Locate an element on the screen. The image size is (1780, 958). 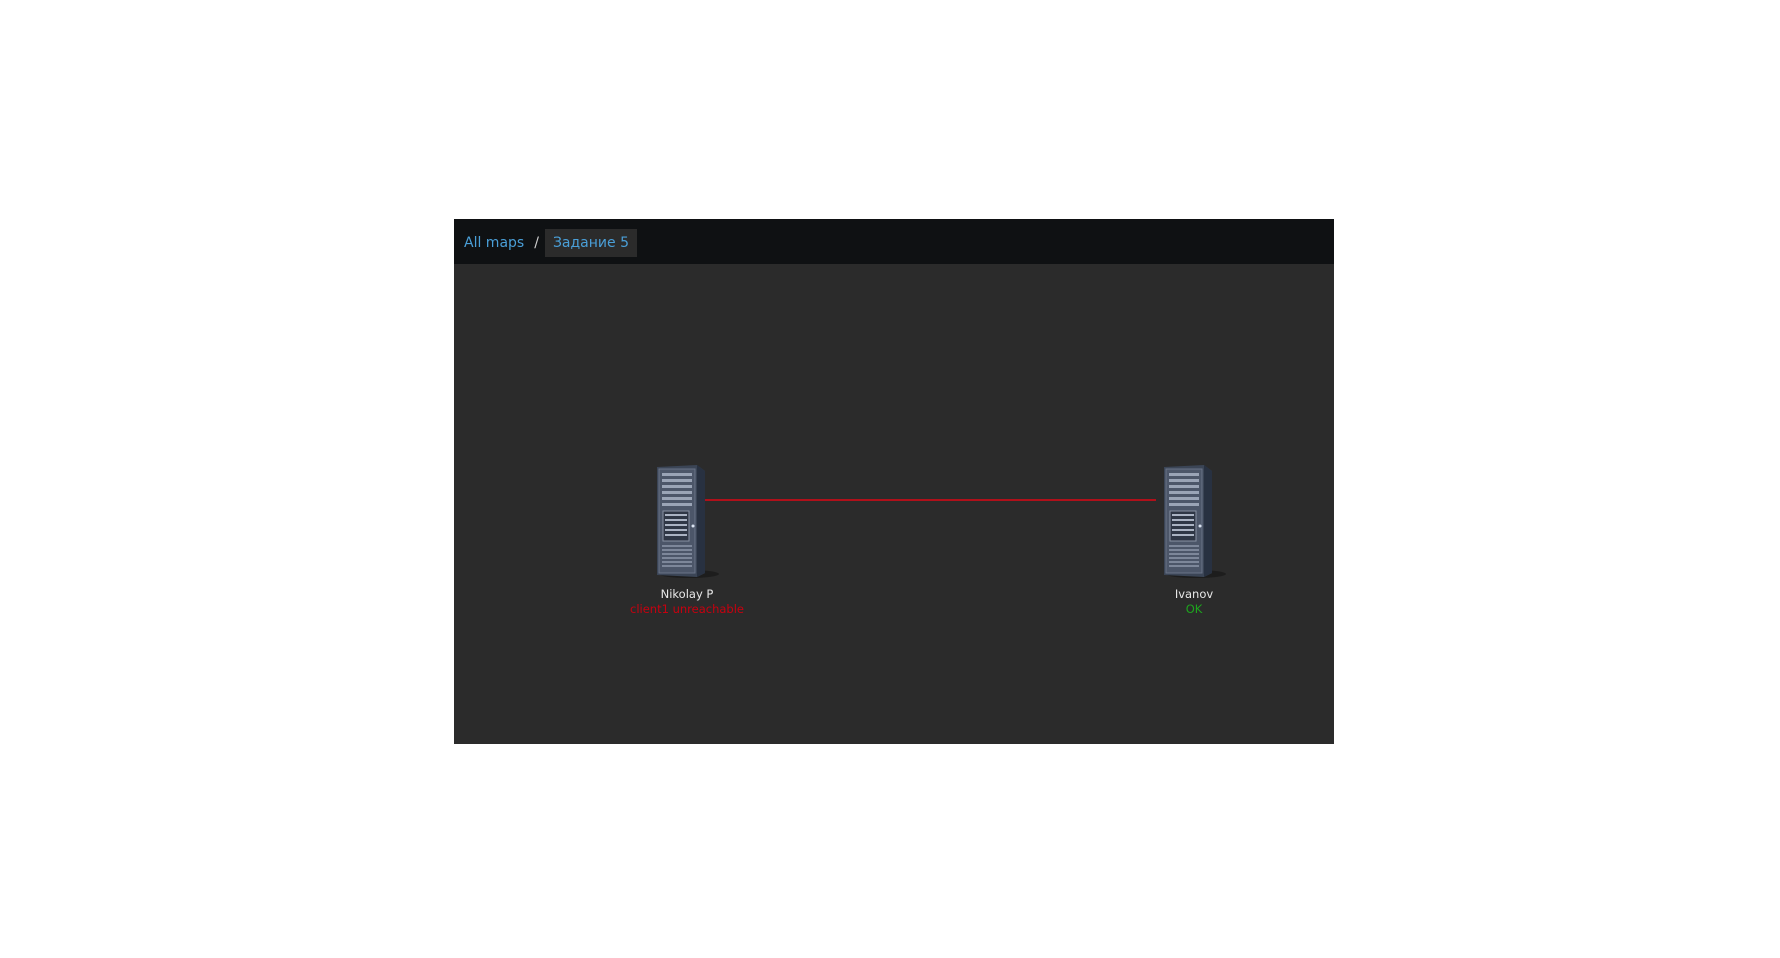
host-nikolay-p: Nikolay P client1 unreachable is located at coordinates (687, 538).